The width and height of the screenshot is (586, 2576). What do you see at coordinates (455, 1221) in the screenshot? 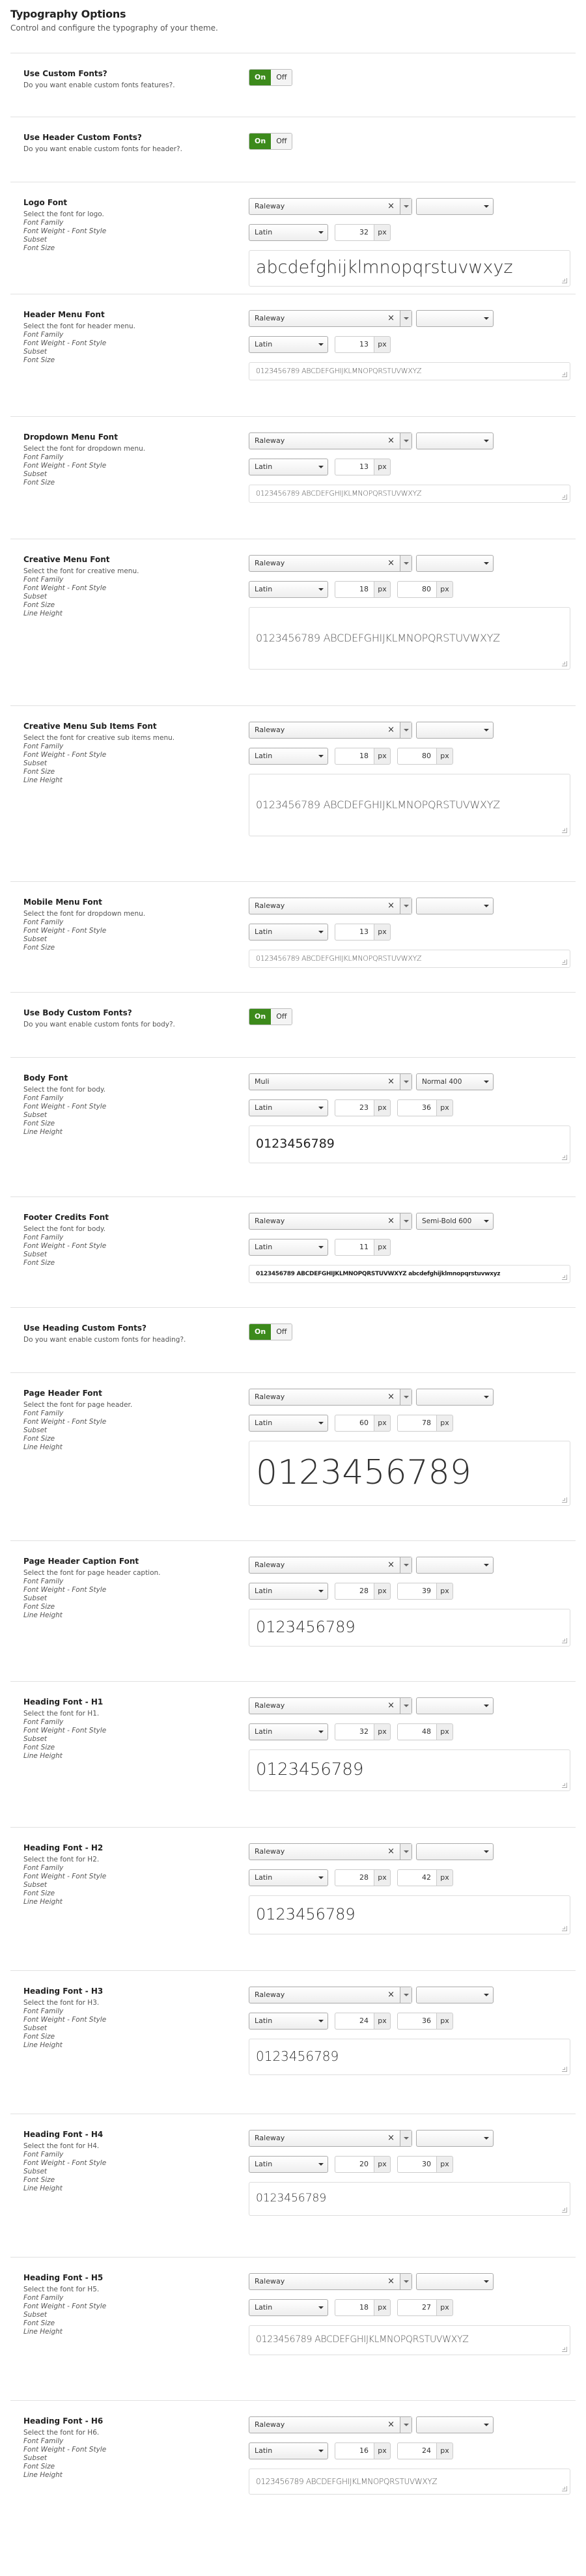
I see `font-weight-select: Semi-Bold 600` at bounding box center [455, 1221].